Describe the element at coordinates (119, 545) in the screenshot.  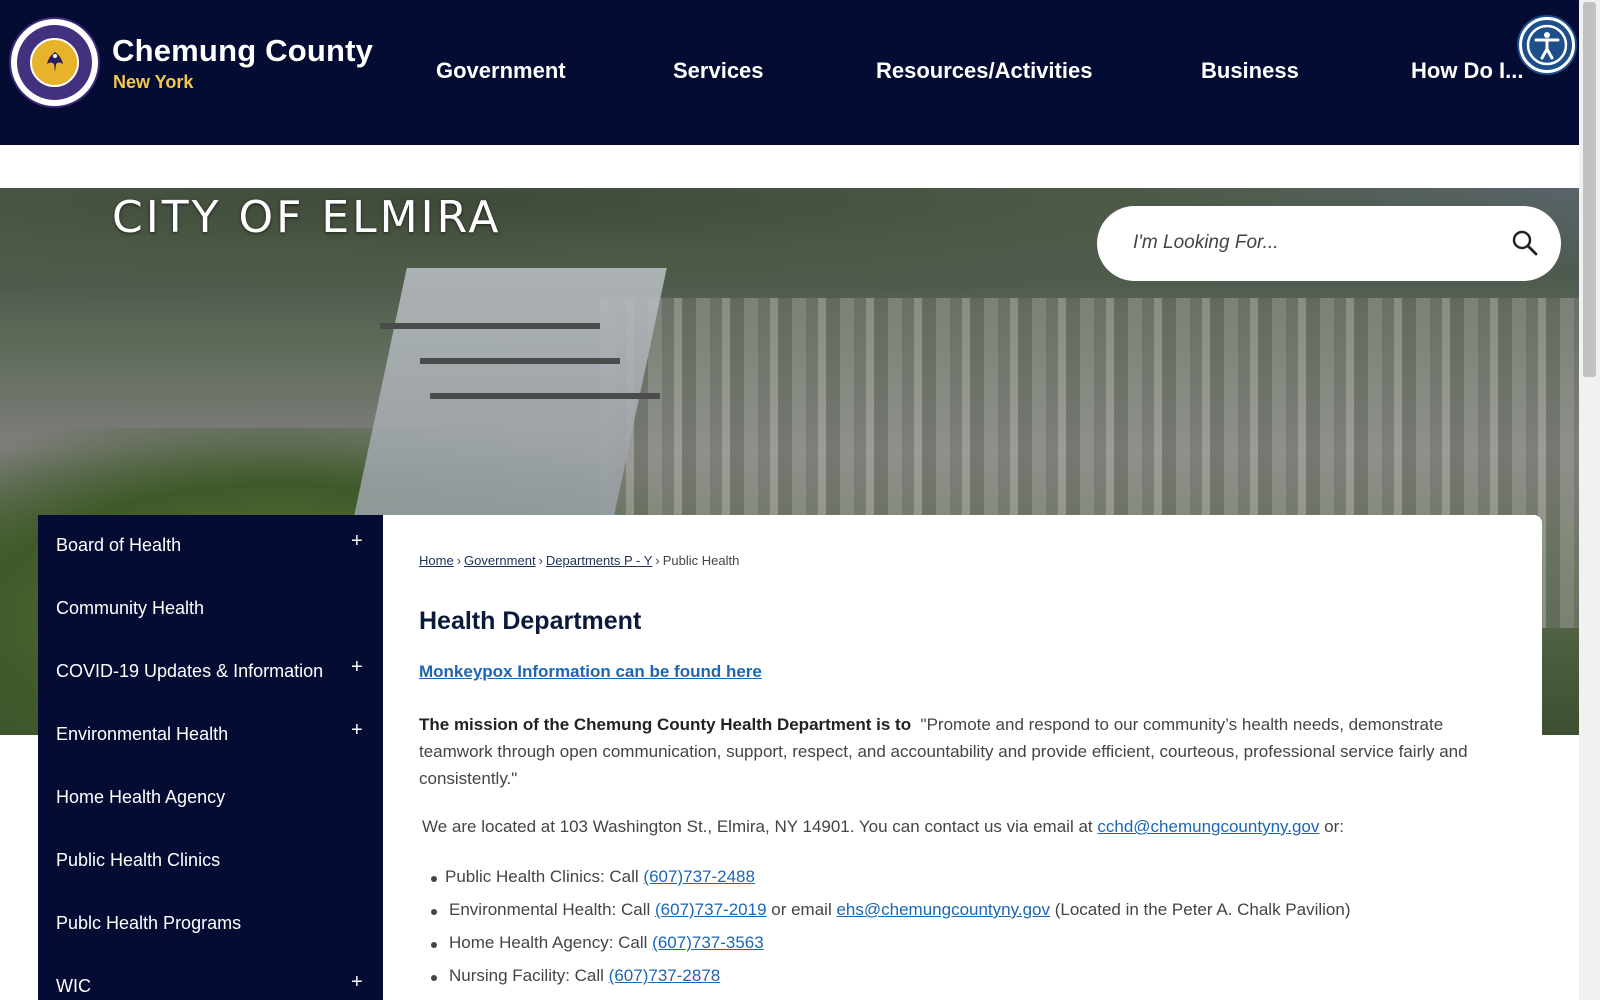
I see `sidebar-item-label: Board of Health` at that location.